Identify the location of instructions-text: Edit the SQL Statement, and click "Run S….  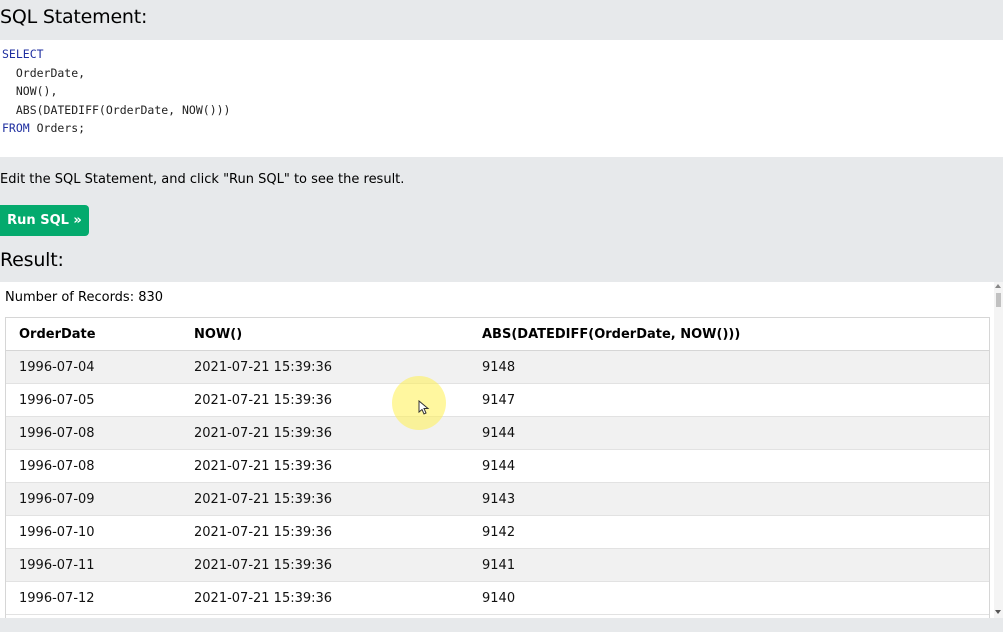
(202, 179).